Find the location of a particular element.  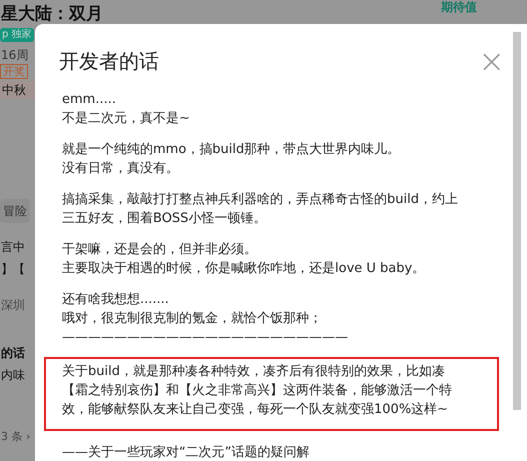

comment-text: 内味 is located at coordinates (12, 375).